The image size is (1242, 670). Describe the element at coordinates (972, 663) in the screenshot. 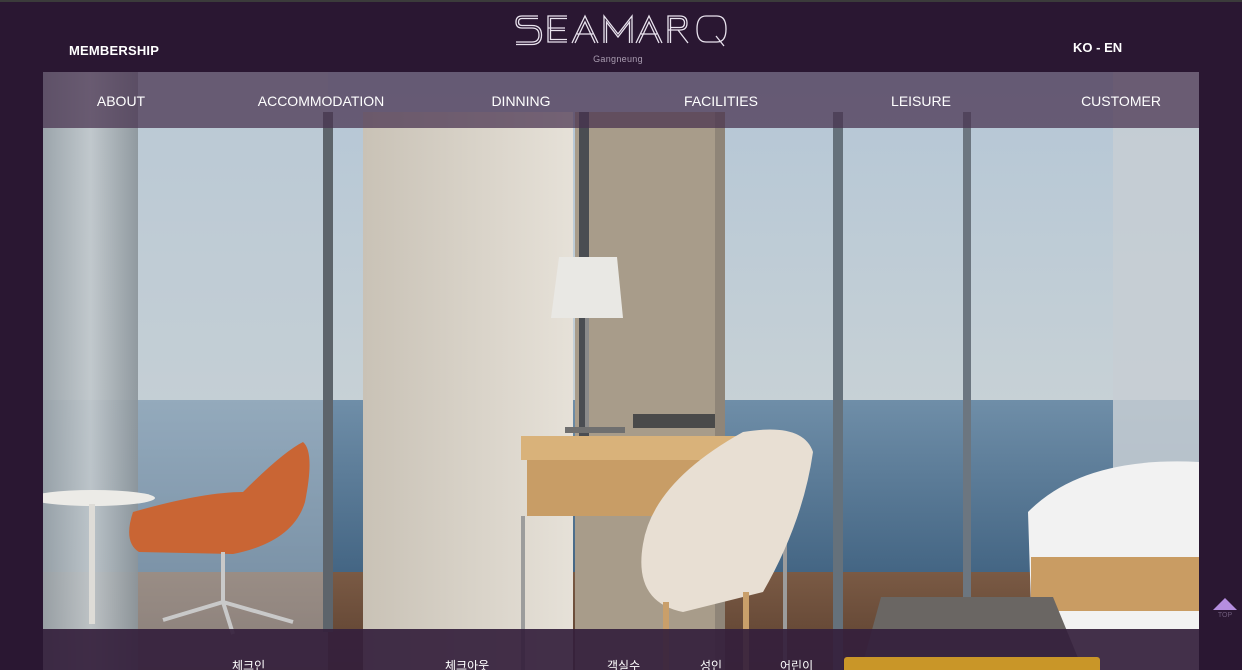

I see `booking-search-button` at that location.